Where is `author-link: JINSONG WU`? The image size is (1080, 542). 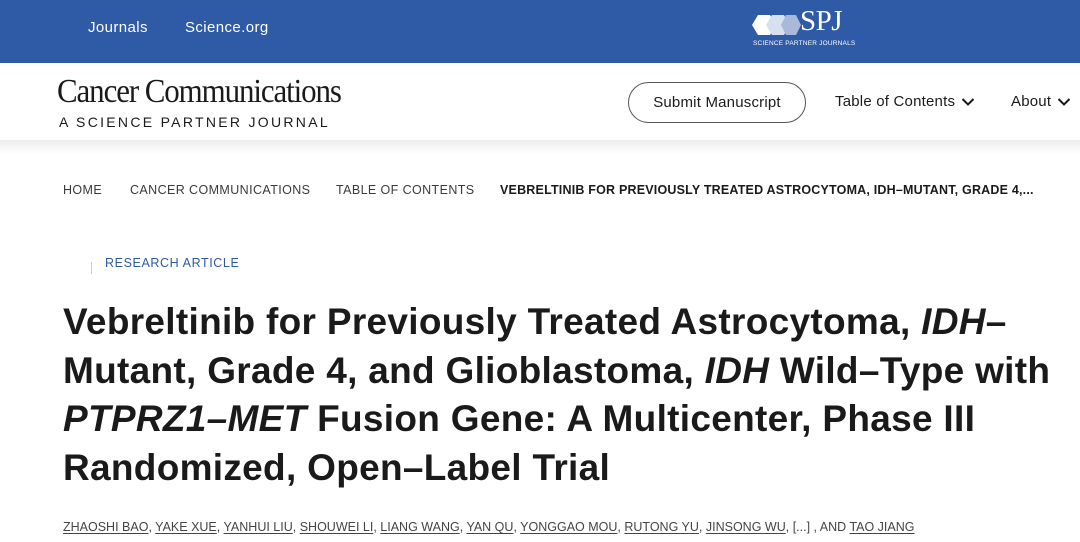 author-link: JINSONG WU is located at coordinates (746, 527).